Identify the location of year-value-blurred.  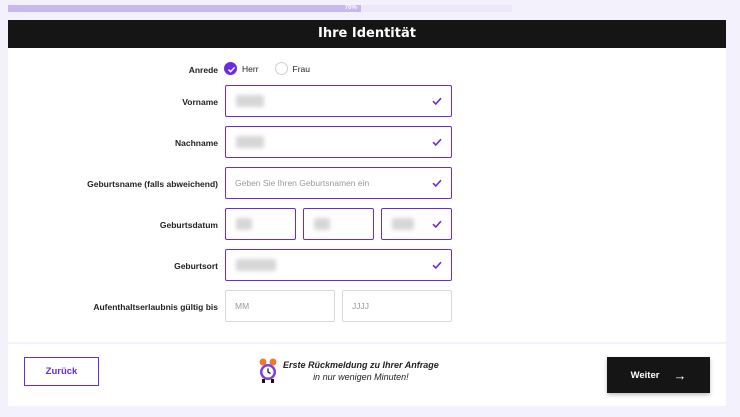
(403, 224).